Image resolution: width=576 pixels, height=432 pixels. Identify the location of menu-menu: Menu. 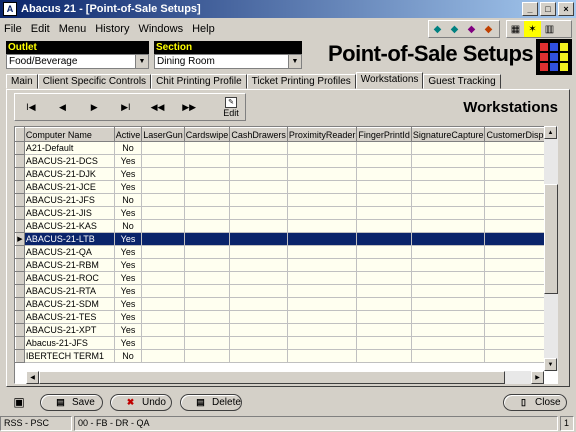
(73, 29).